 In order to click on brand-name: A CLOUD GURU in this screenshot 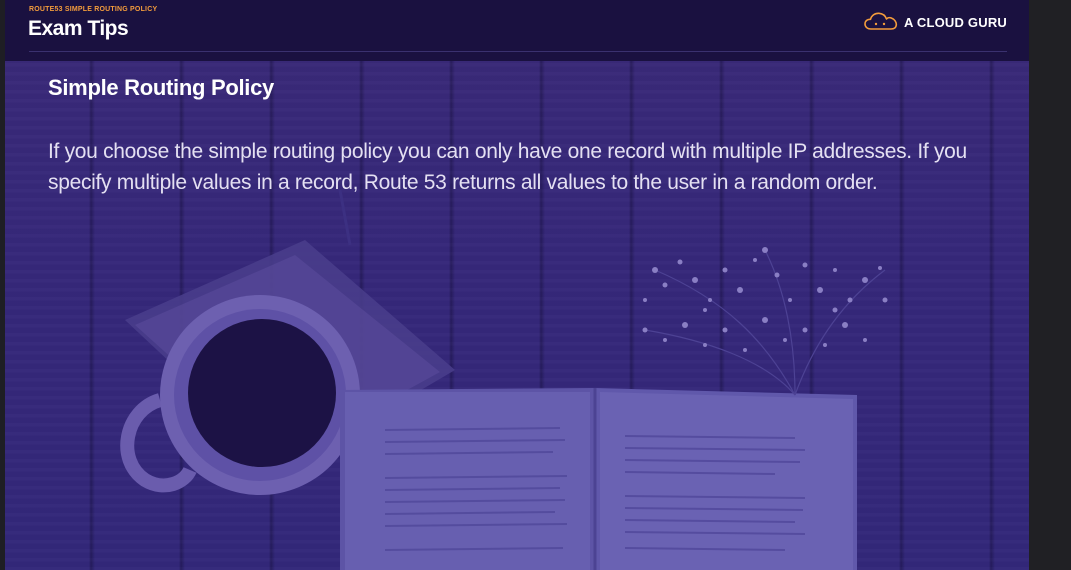, I will do `click(955, 22)`.